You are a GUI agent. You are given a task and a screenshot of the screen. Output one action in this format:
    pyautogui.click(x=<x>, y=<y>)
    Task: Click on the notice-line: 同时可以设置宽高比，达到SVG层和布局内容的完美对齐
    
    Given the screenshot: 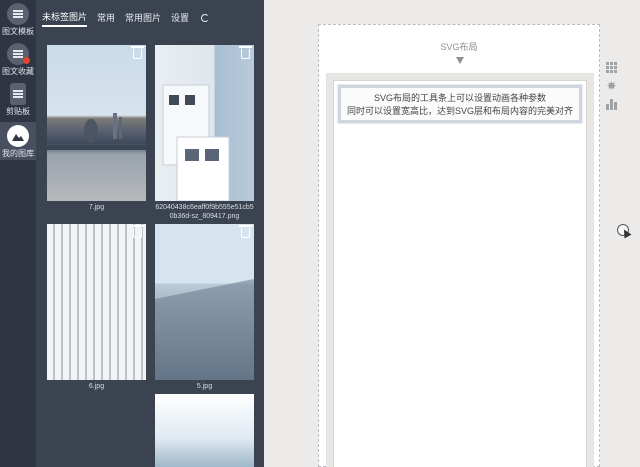 What is the action you would take?
    pyautogui.click(x=459, y=111)
    